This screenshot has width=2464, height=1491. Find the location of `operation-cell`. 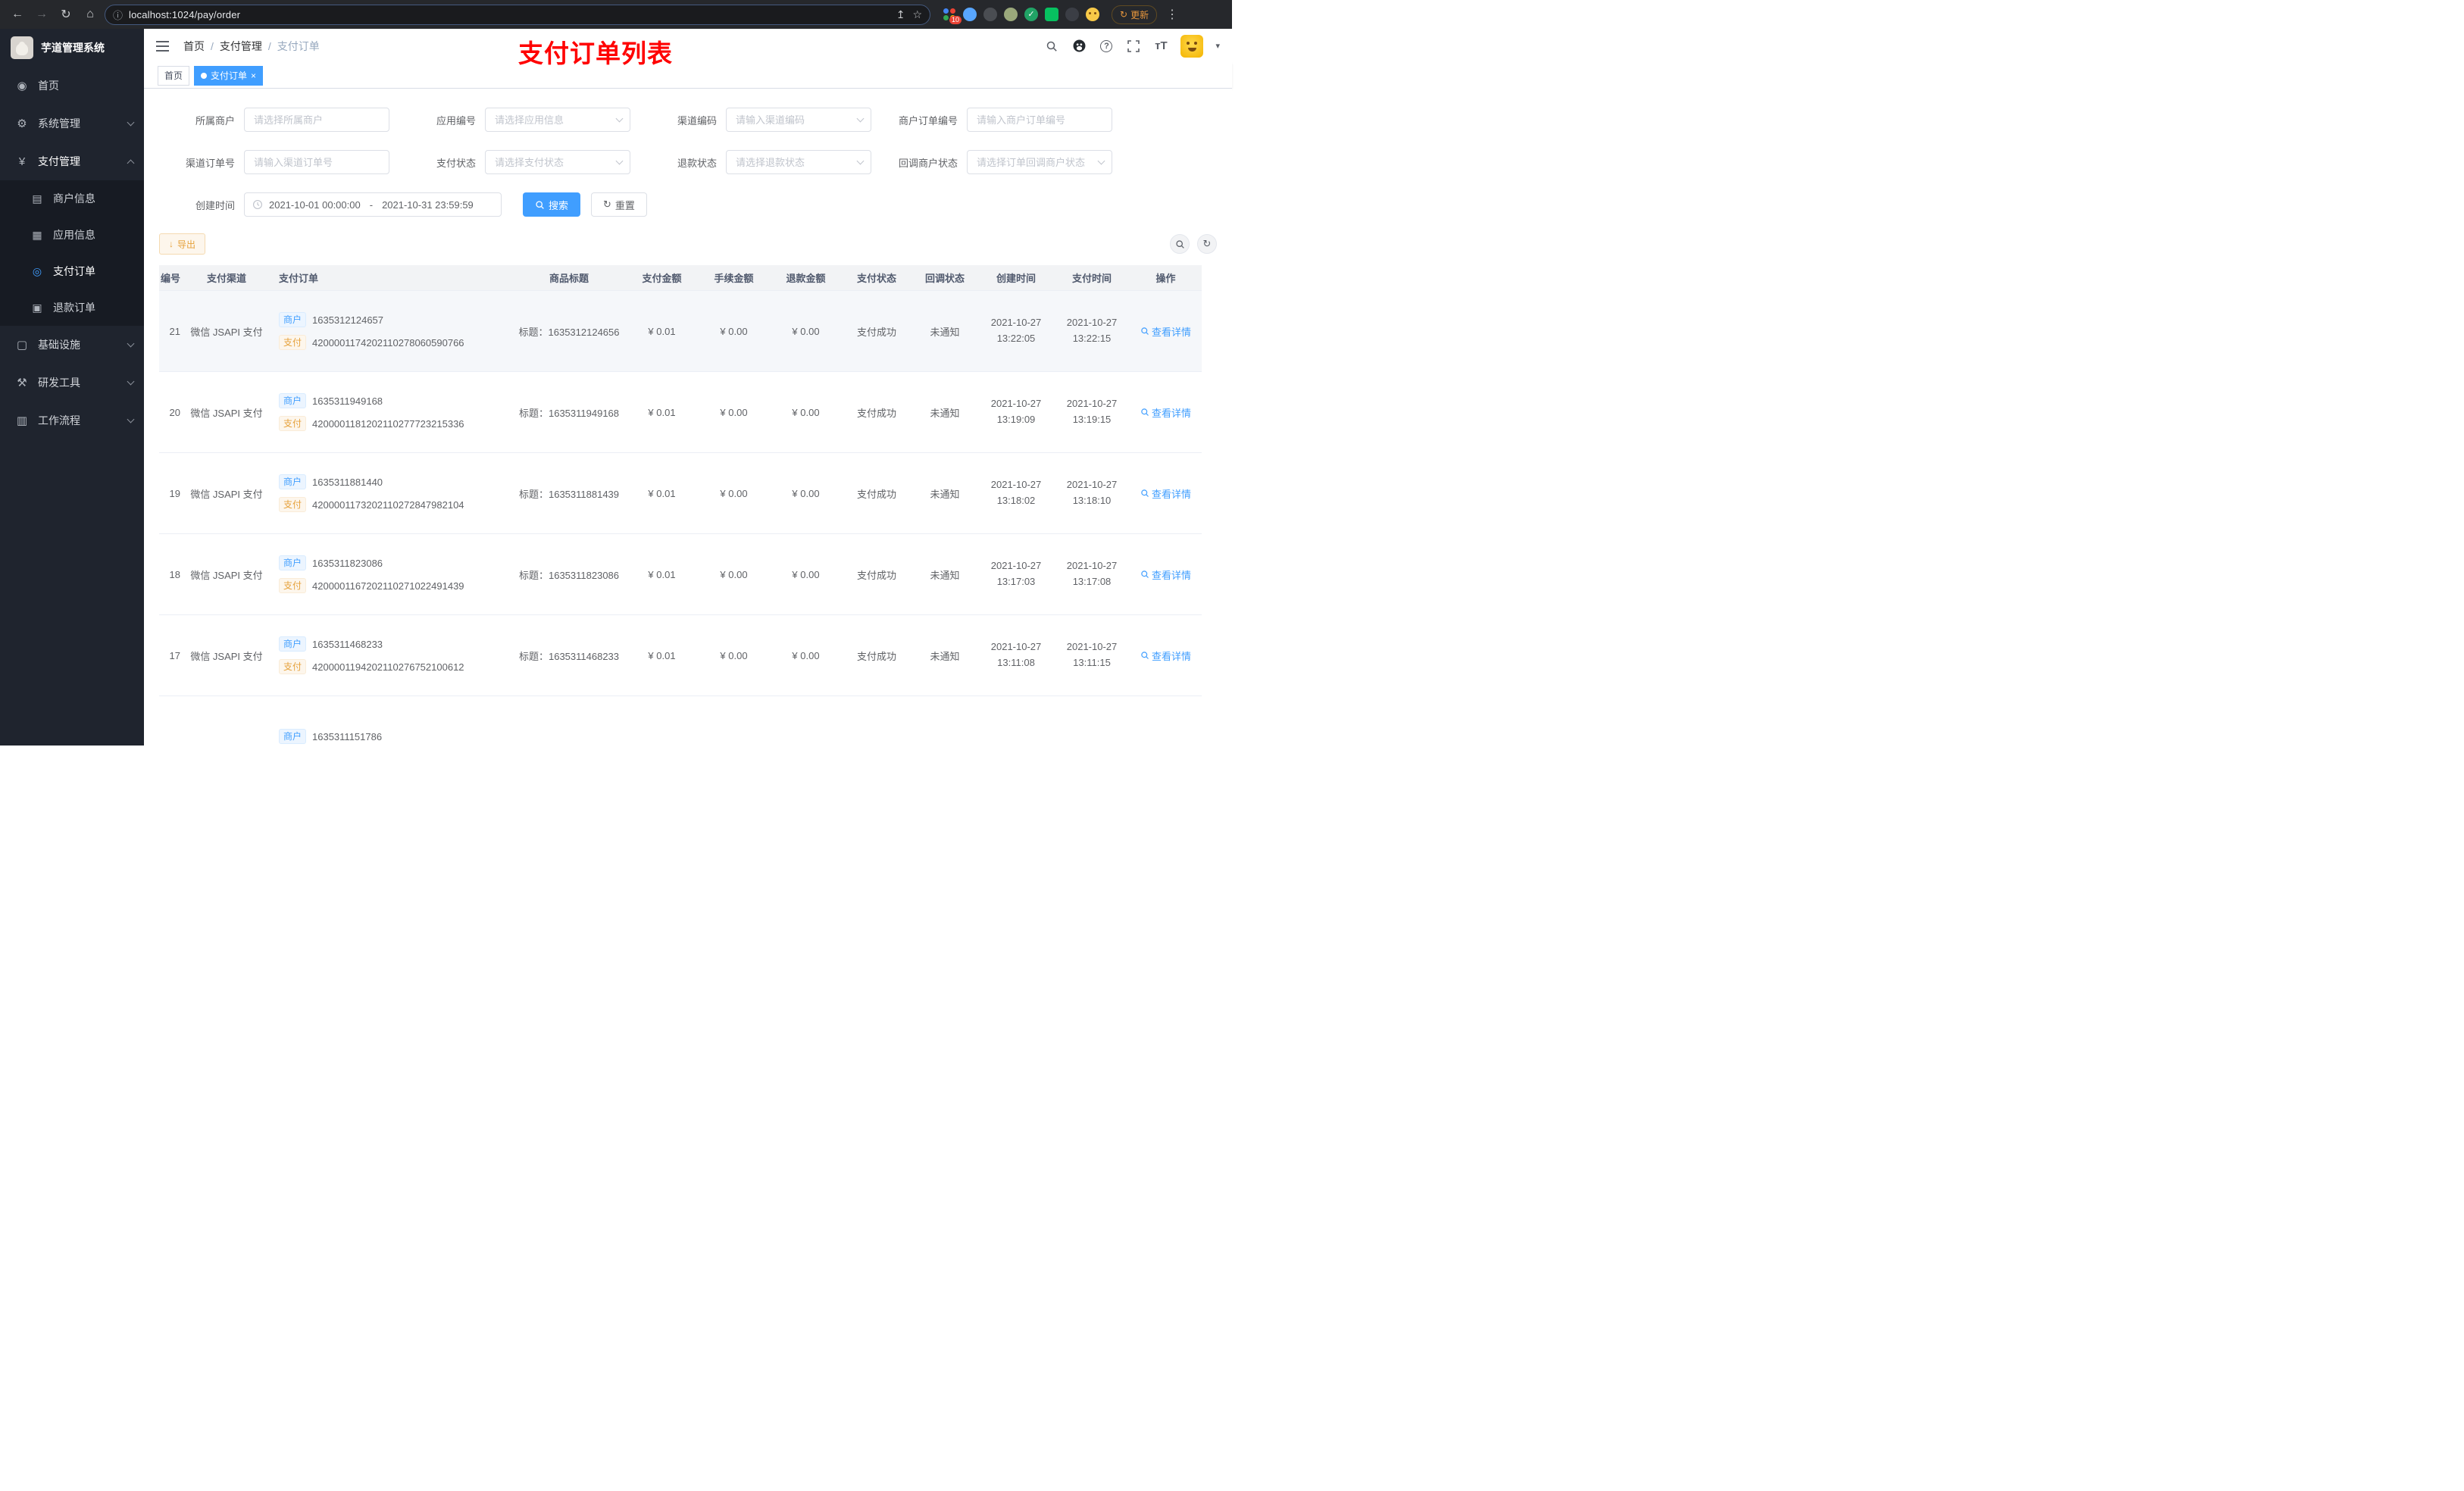

operation-cell is located at coordinates (1166, 721).